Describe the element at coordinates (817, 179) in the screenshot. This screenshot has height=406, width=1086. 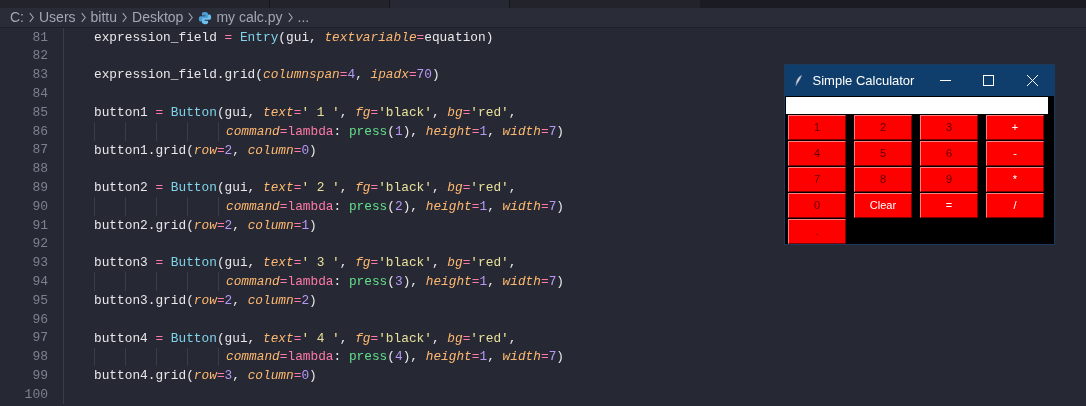
I see `calculator-key: 7` at that location.